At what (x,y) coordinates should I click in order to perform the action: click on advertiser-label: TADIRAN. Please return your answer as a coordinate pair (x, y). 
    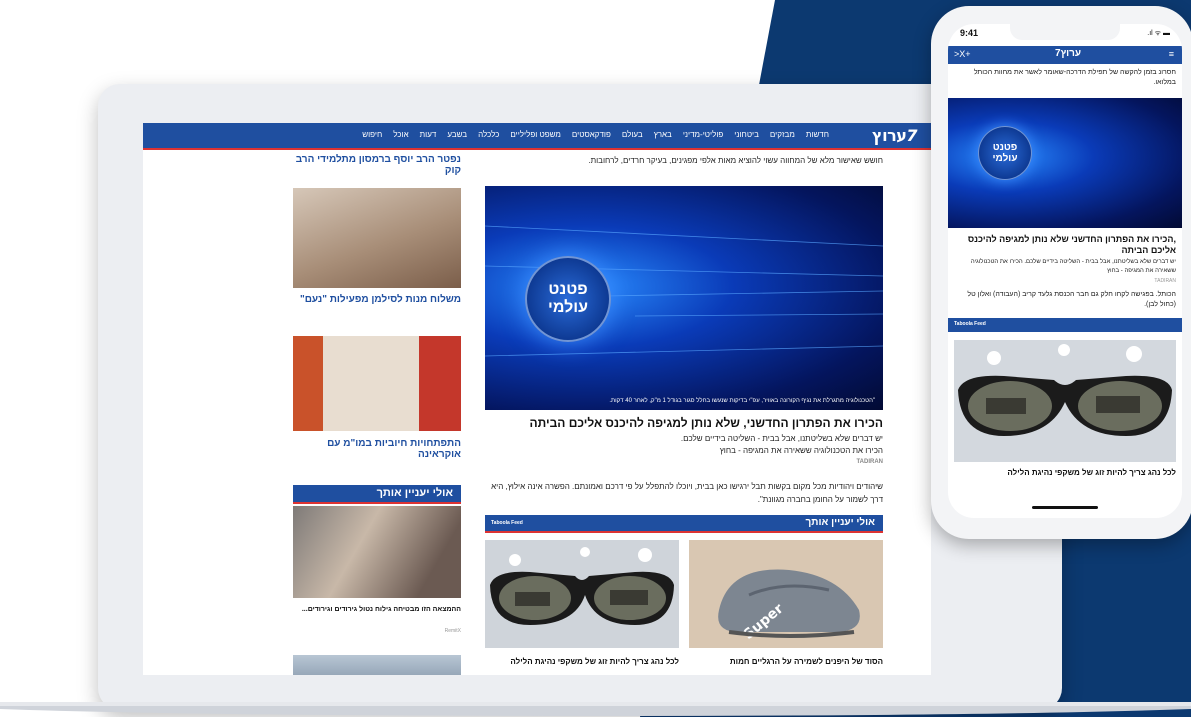
    Looking at the image, I should click on (869, 462).